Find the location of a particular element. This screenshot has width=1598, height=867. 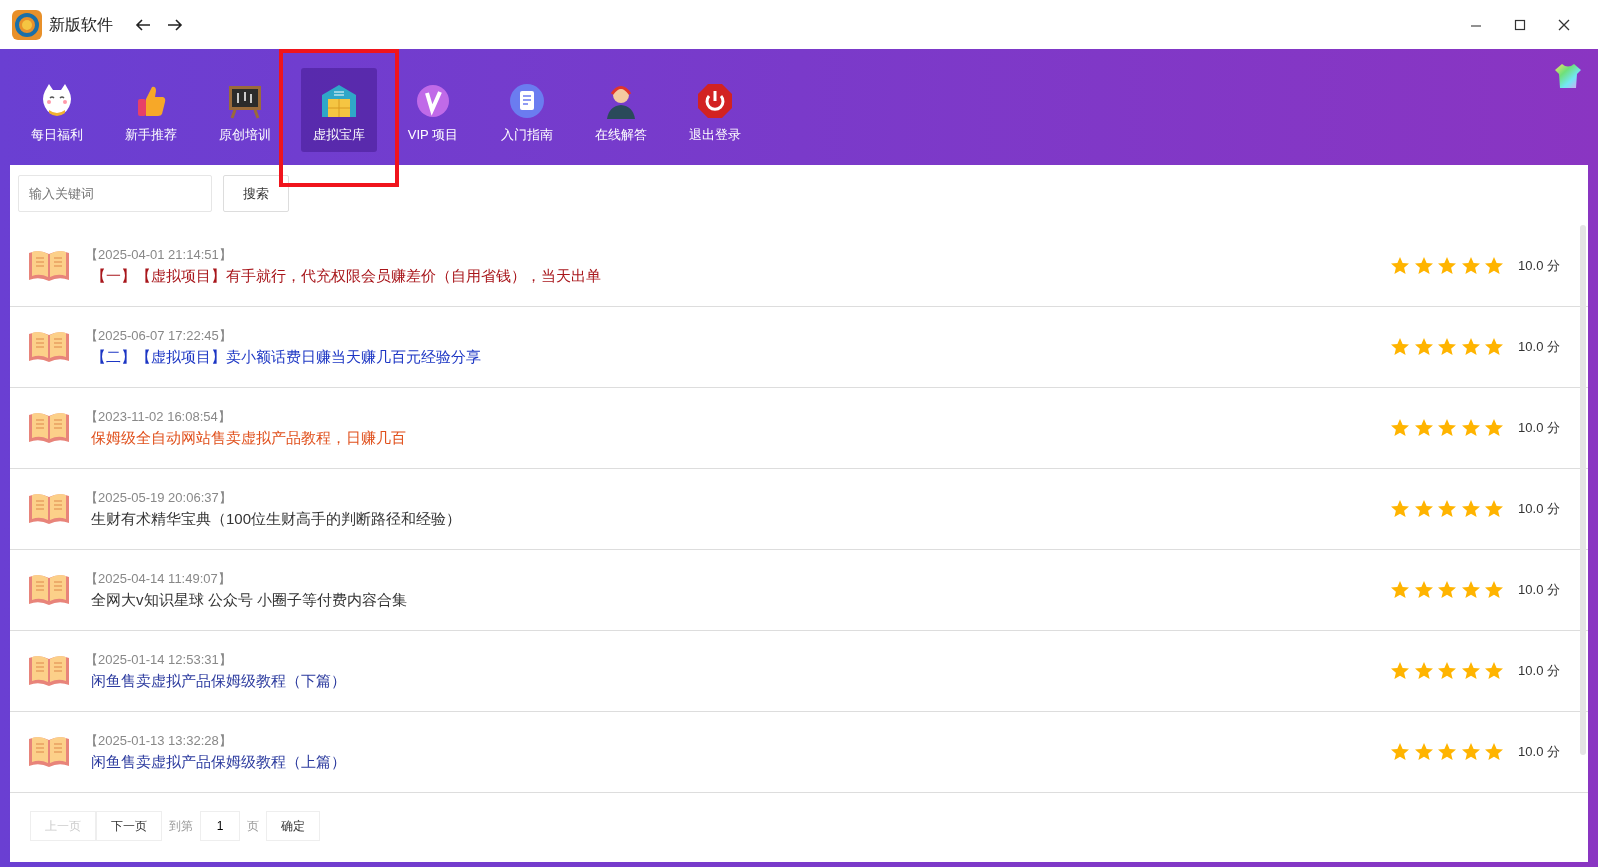

nav-tab: 在线解答 is located at coordinates (621, 110).